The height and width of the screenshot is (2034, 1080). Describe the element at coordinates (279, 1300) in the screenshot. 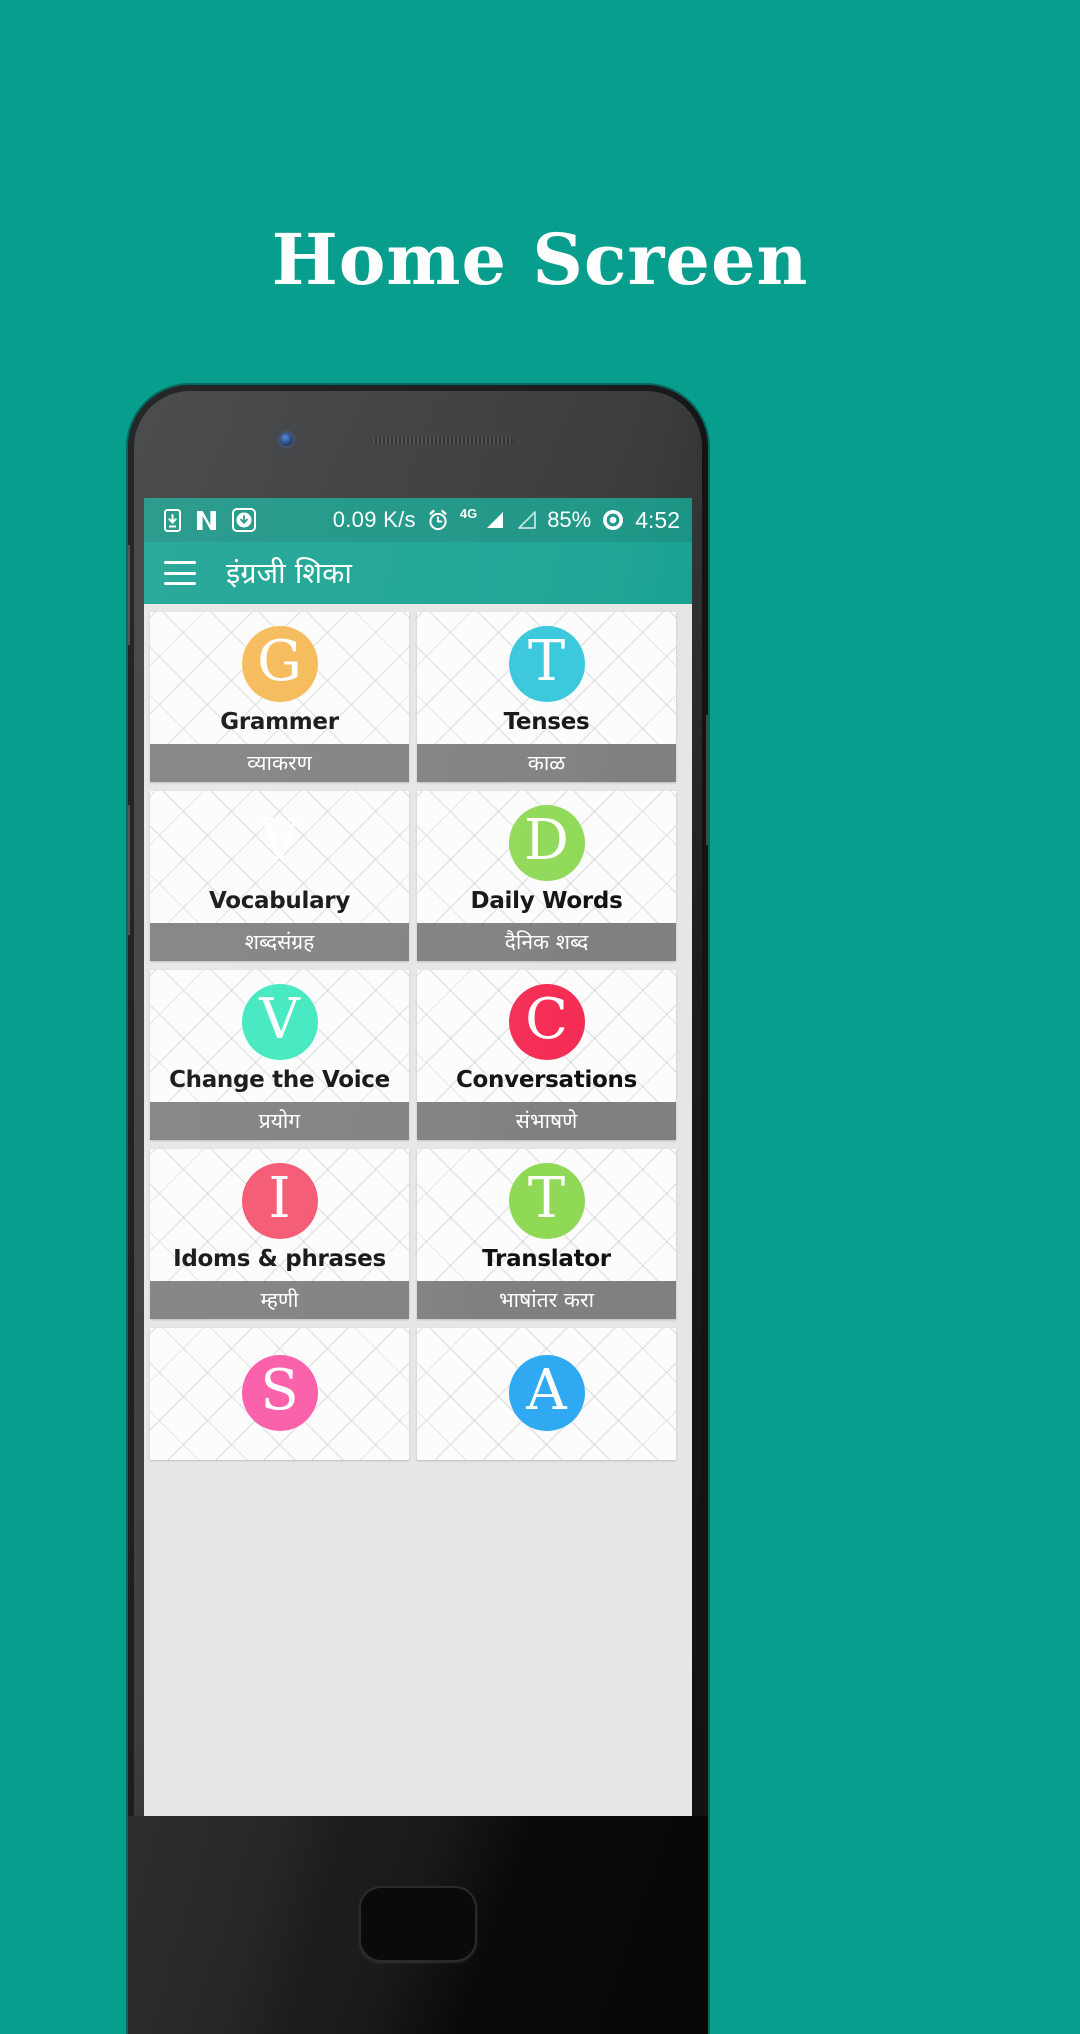

I see `grid-card-subtitle: म्हणी` at that location.